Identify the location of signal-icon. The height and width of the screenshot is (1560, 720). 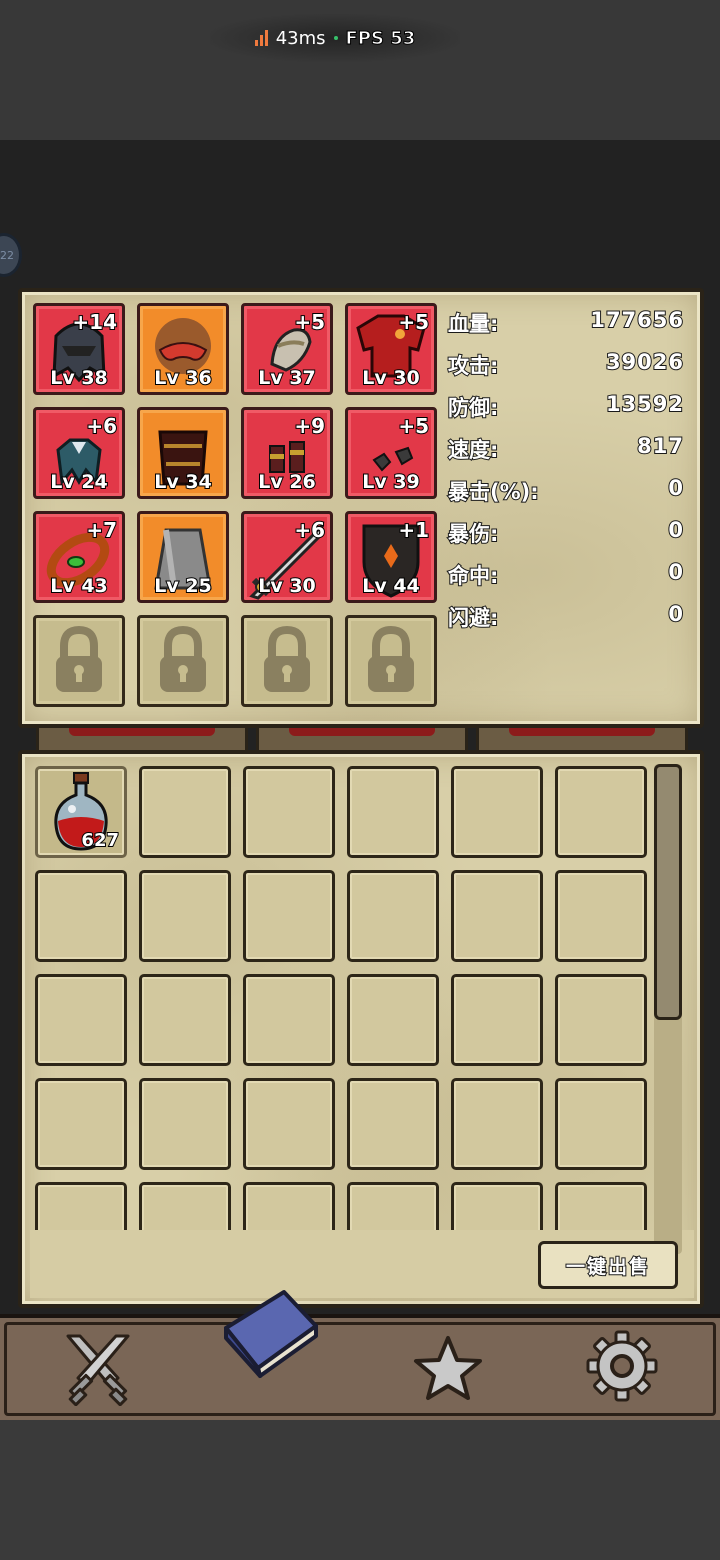
(261, 38).